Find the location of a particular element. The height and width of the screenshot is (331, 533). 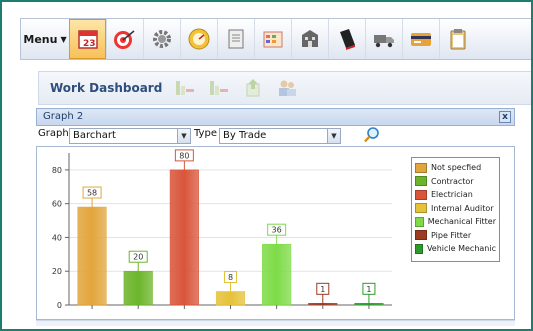

building-icon is located at coordinates (310, 38).